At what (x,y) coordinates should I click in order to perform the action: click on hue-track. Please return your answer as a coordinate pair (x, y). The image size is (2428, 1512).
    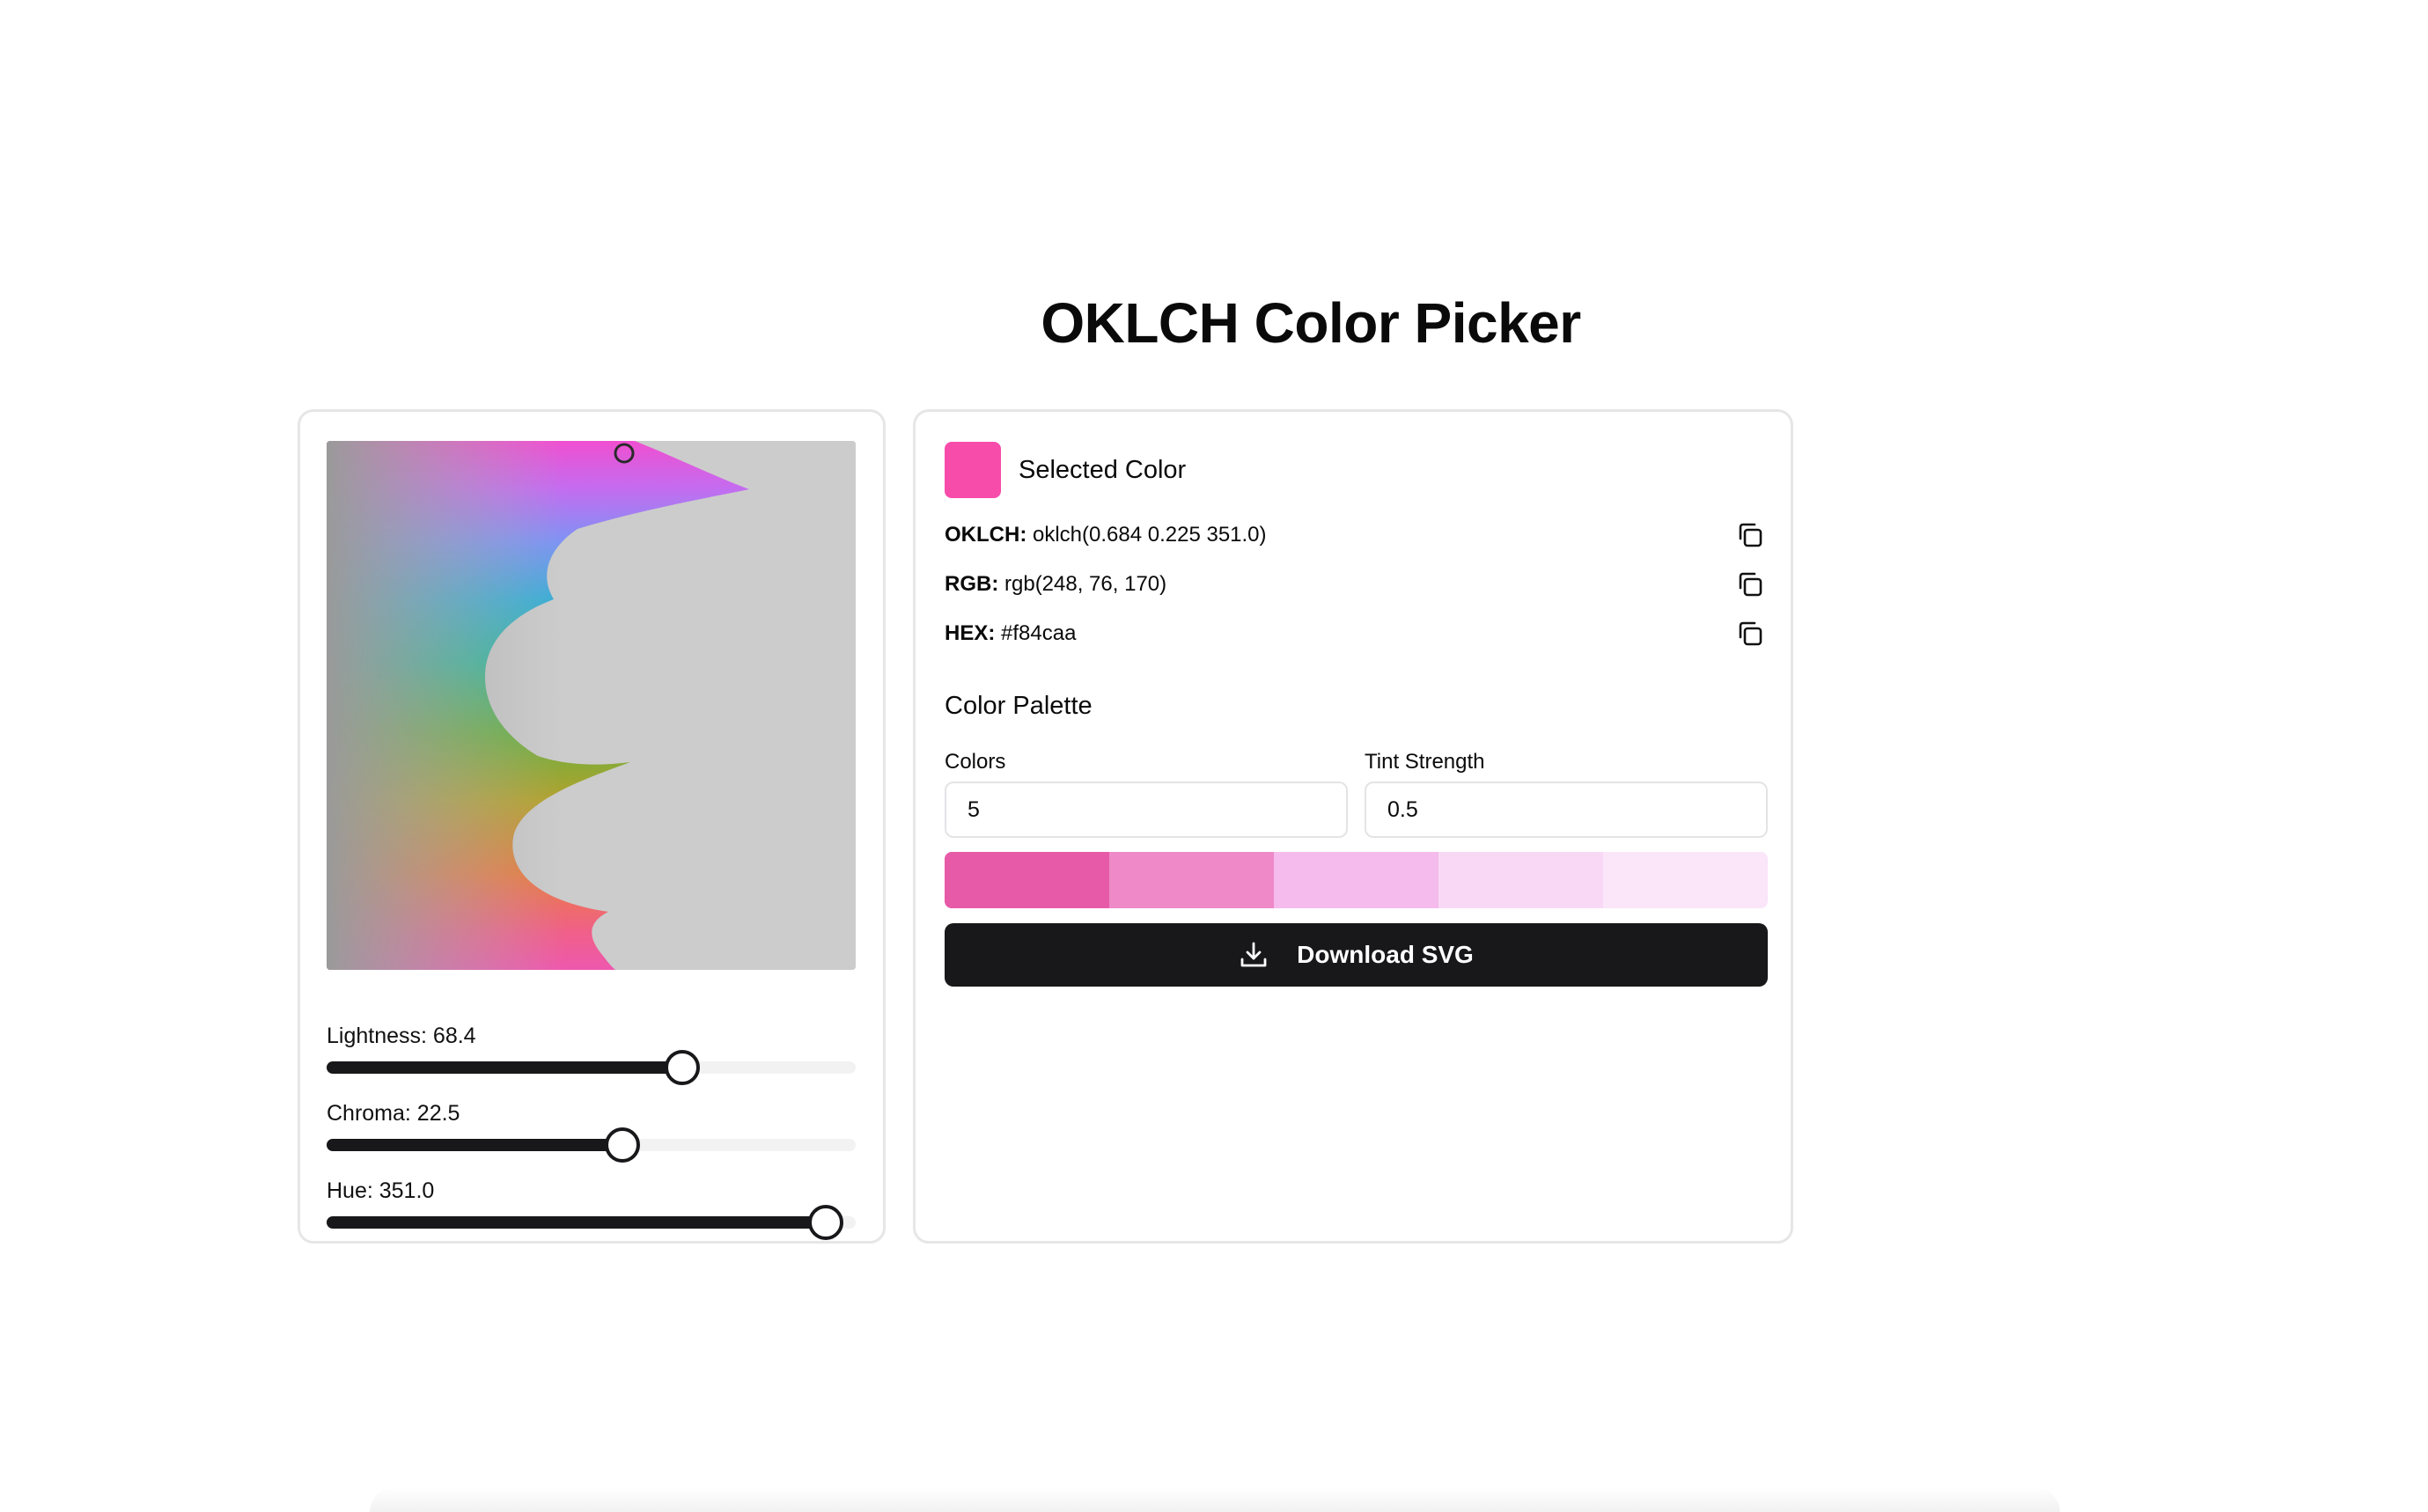
    Looking at the image, I should click on (591, 1223).